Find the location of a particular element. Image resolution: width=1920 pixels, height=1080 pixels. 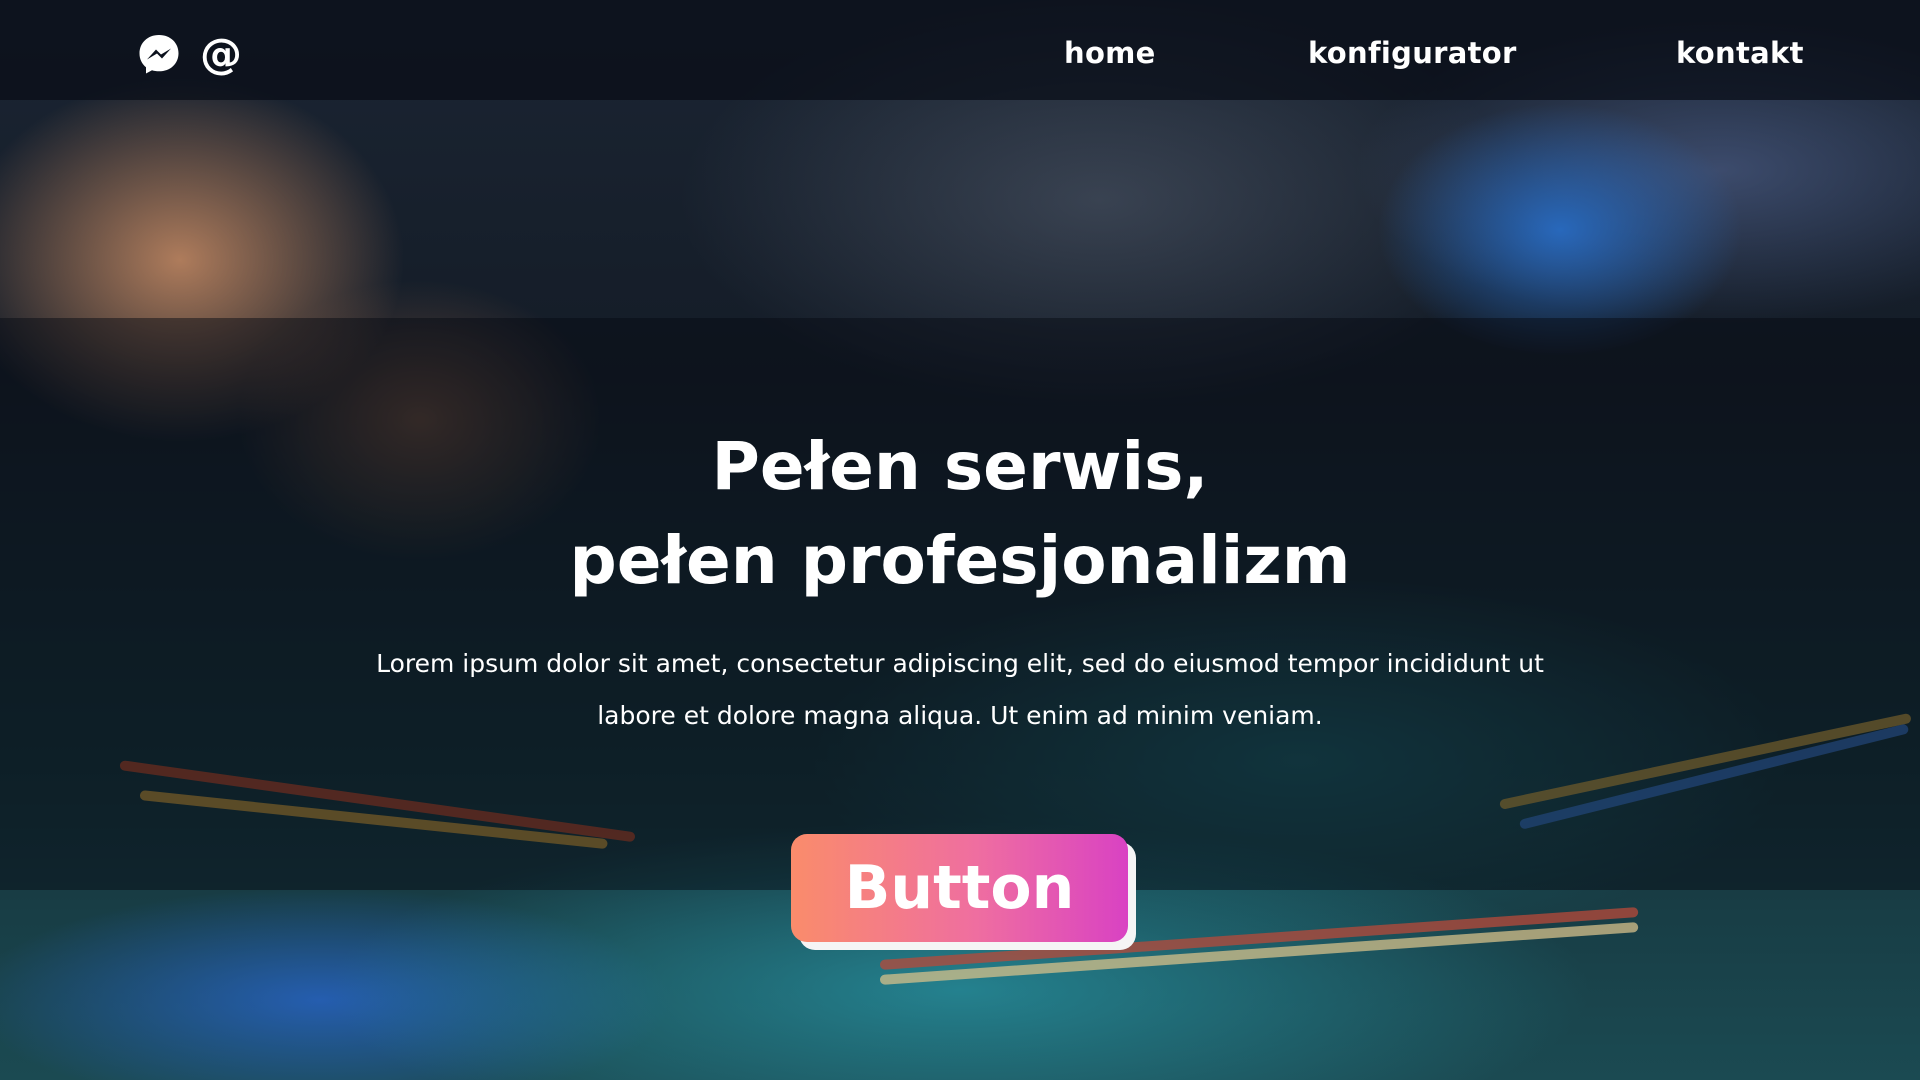

hero-title-line-1: Pełen serwis, is located at coordinates (960, 466).